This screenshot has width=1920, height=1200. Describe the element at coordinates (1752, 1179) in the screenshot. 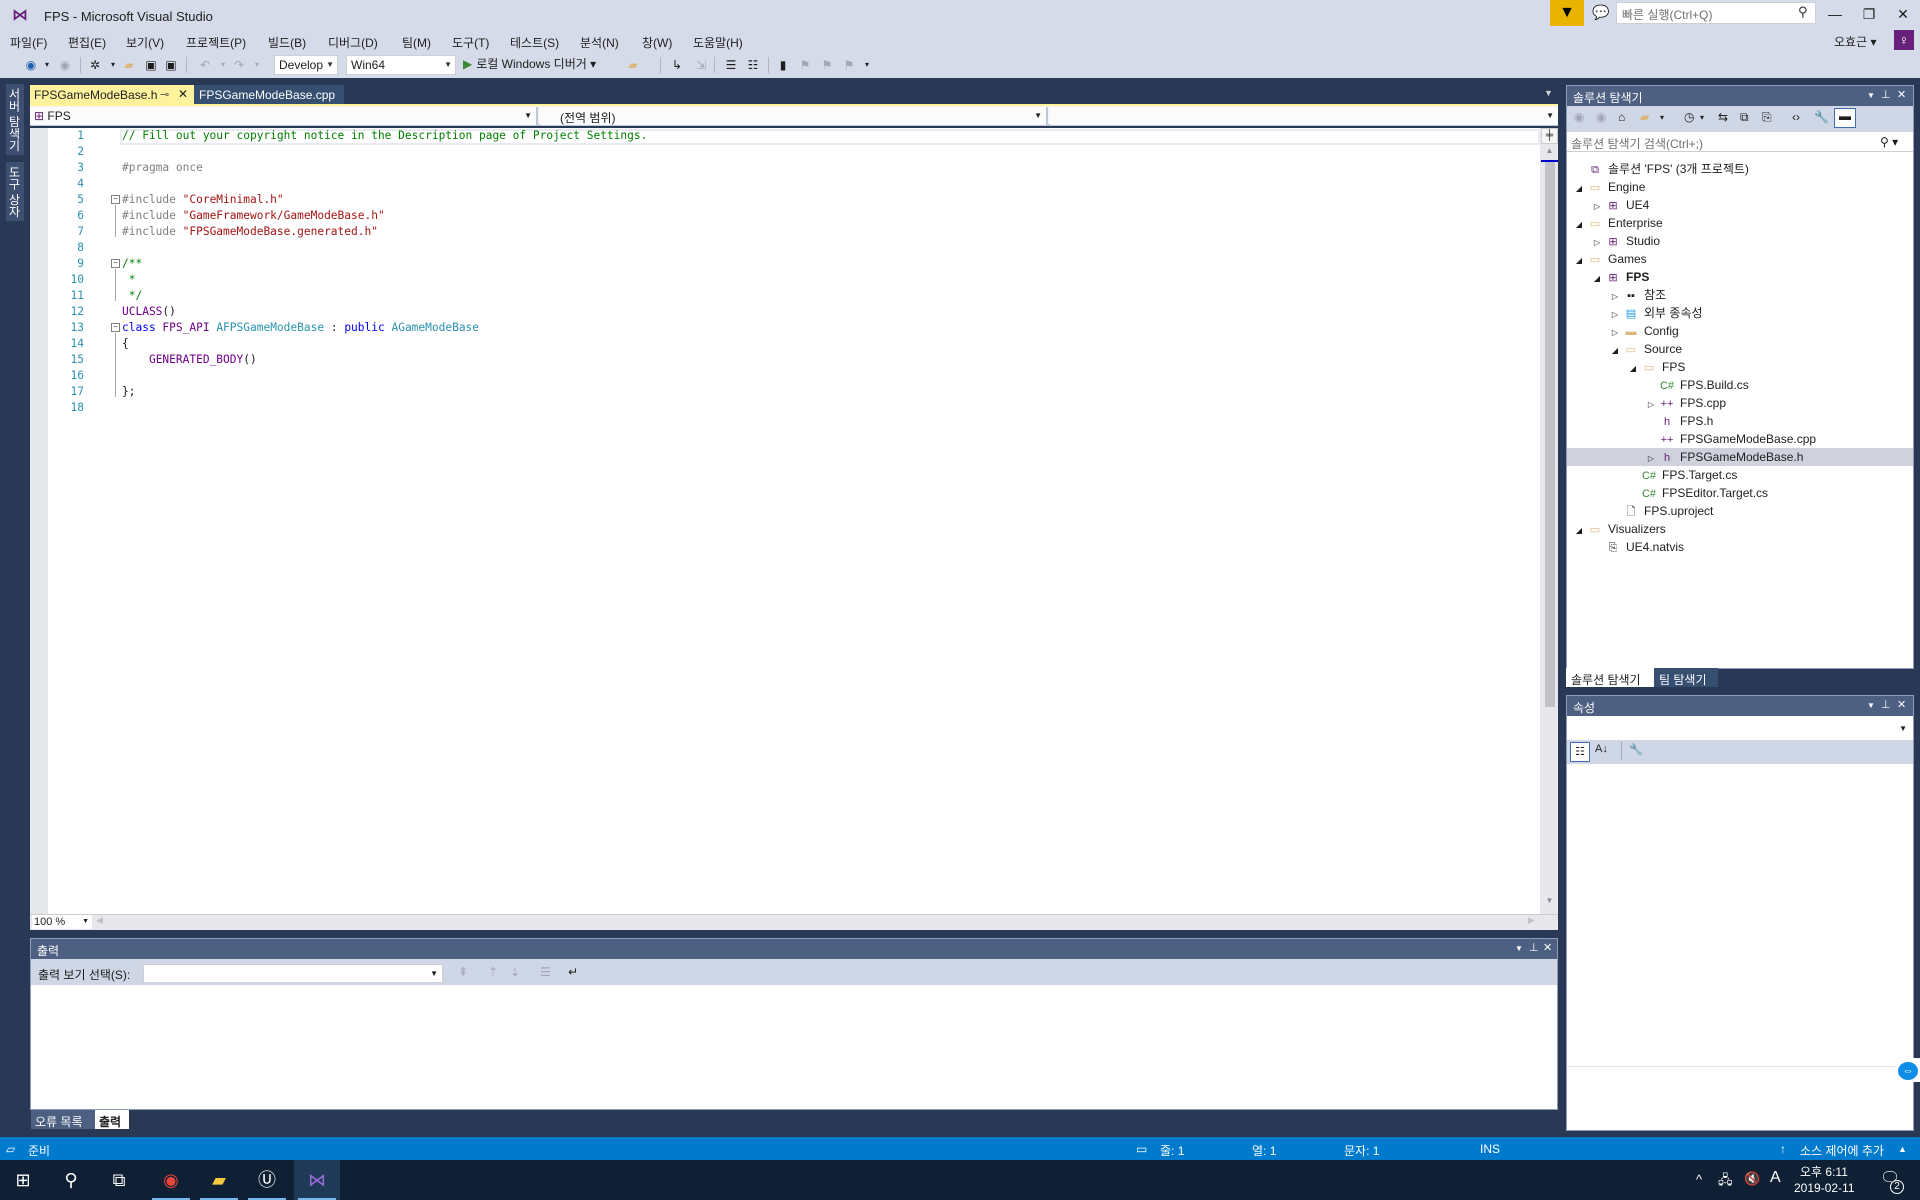

I see `volume-muted-icon: 🔇` at that location.